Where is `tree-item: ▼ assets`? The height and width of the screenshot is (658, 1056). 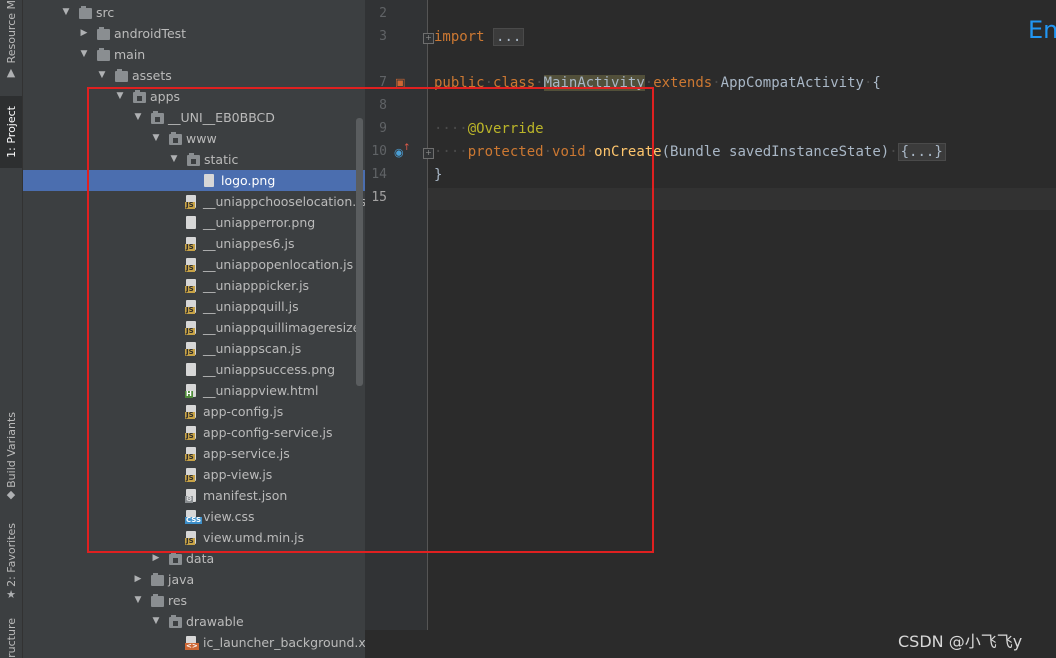
tree-item: ▼ assets is located at coordinates (194, 75).